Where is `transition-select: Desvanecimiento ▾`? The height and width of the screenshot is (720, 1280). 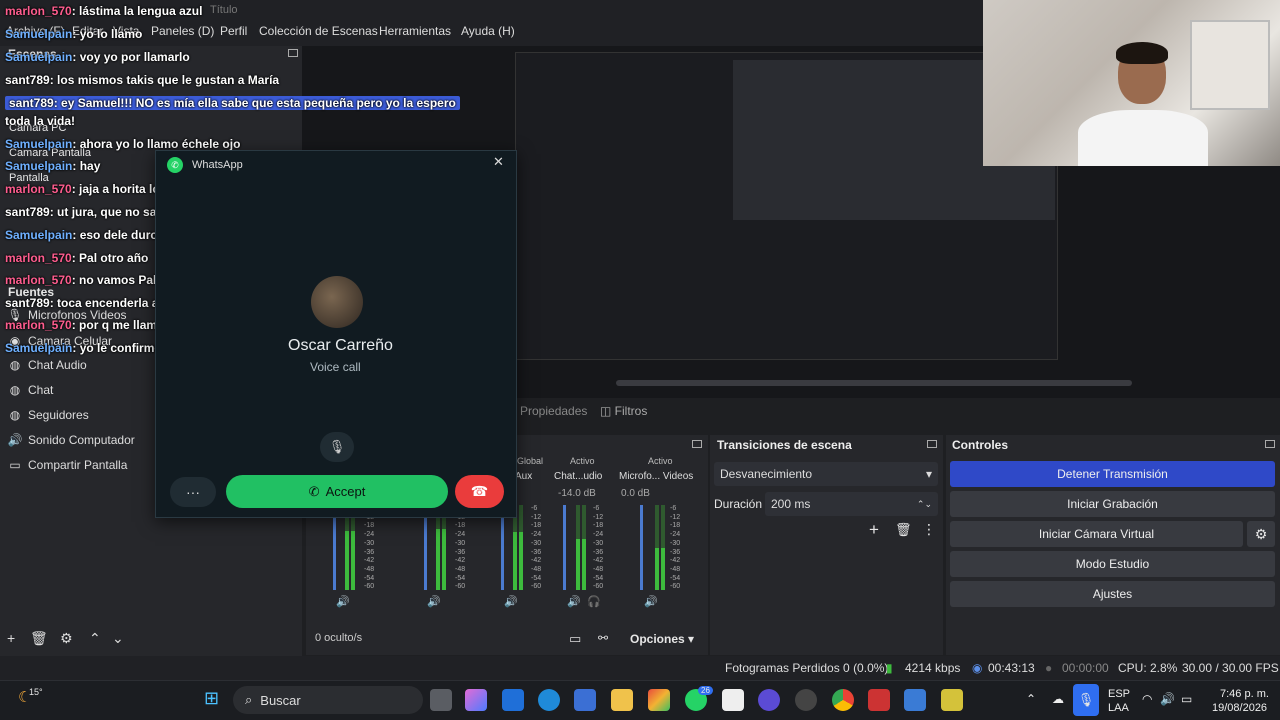 transition-select: Desvanecimiento ▾ is located at coordinates (826, 474).